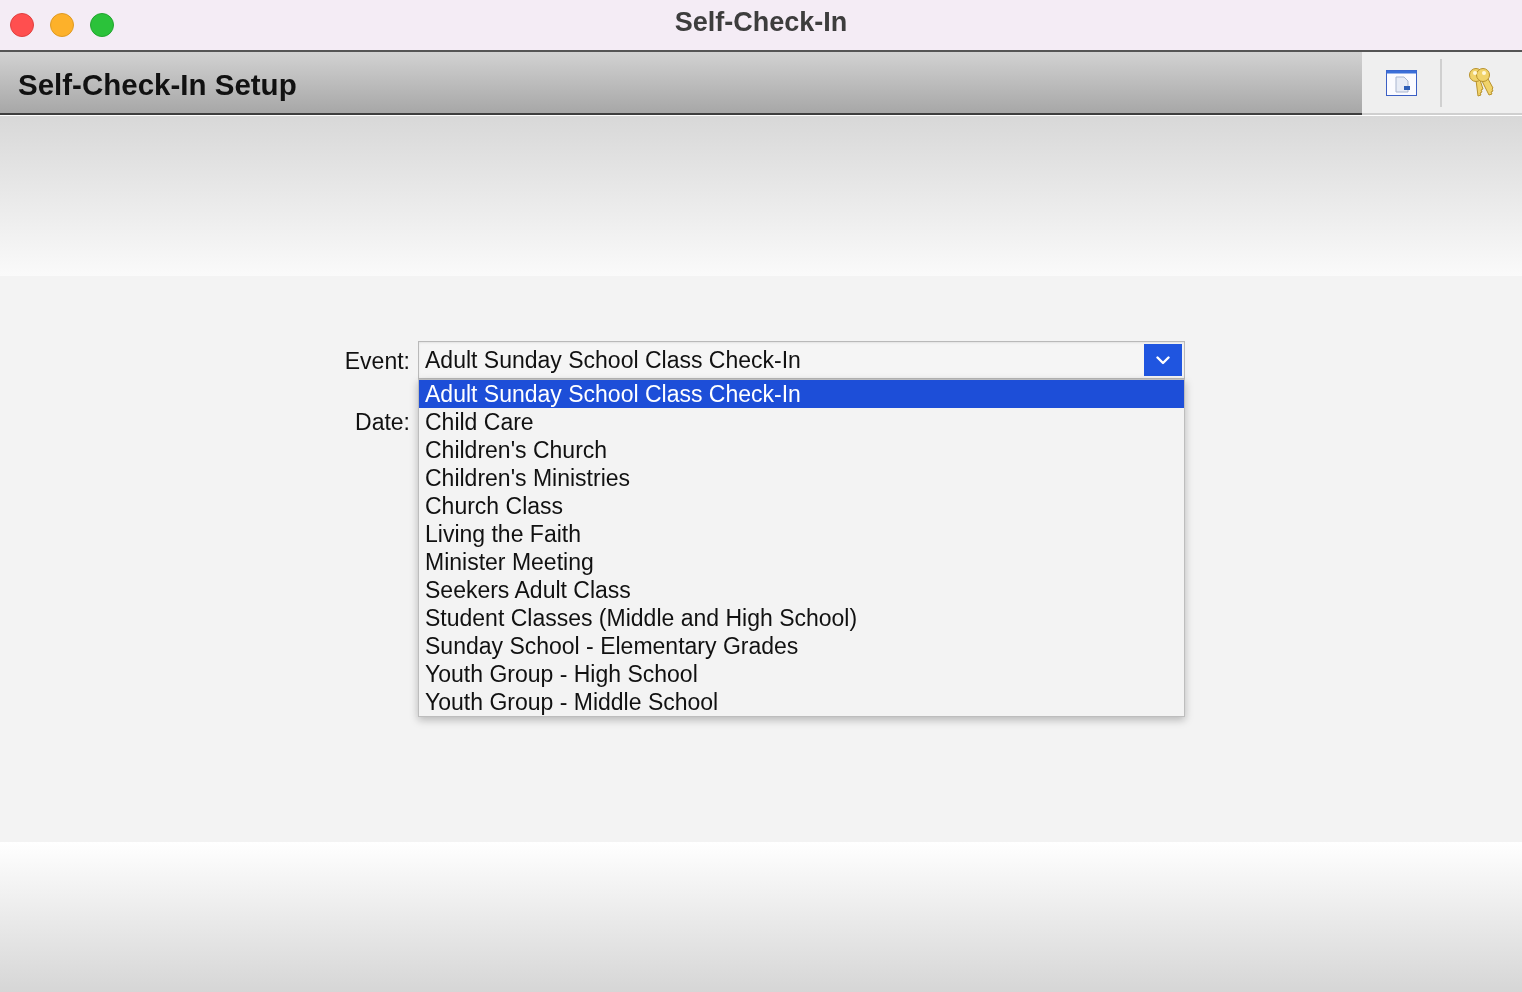 Image resolution: width=1522 pixels, height=992 pixels. I want to click on dropdown-option: Children's Ministries, so click(801, 478).